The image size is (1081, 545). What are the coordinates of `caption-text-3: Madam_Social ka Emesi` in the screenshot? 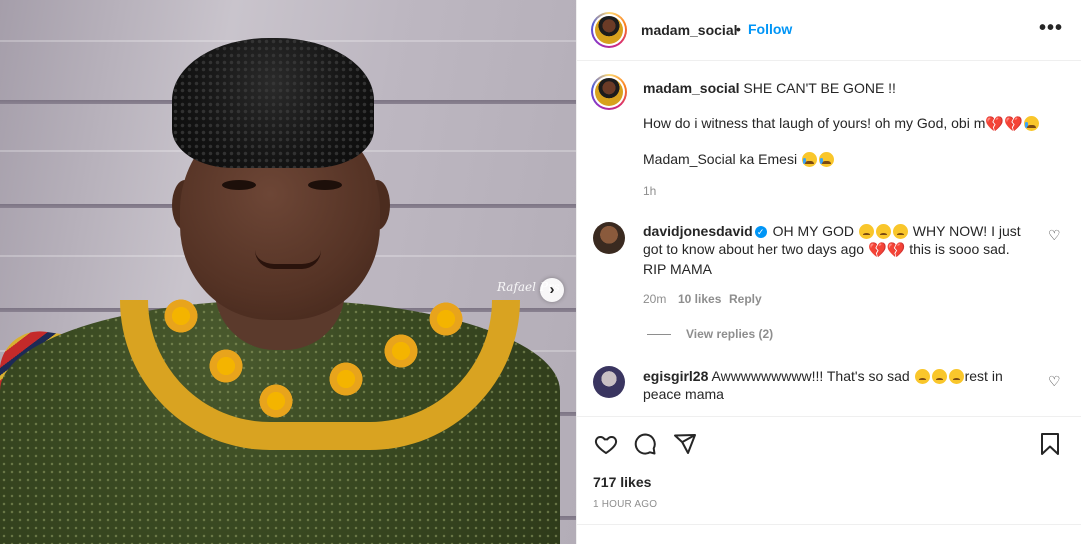 It's located at (720, 159).